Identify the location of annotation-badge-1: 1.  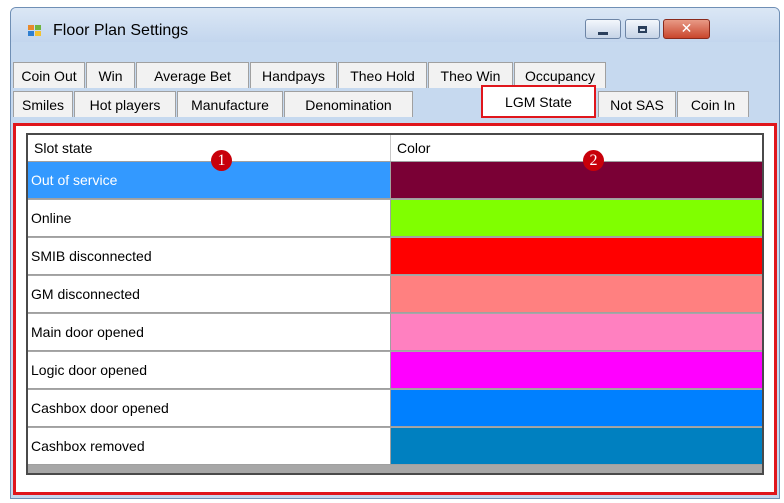
(221, 160).